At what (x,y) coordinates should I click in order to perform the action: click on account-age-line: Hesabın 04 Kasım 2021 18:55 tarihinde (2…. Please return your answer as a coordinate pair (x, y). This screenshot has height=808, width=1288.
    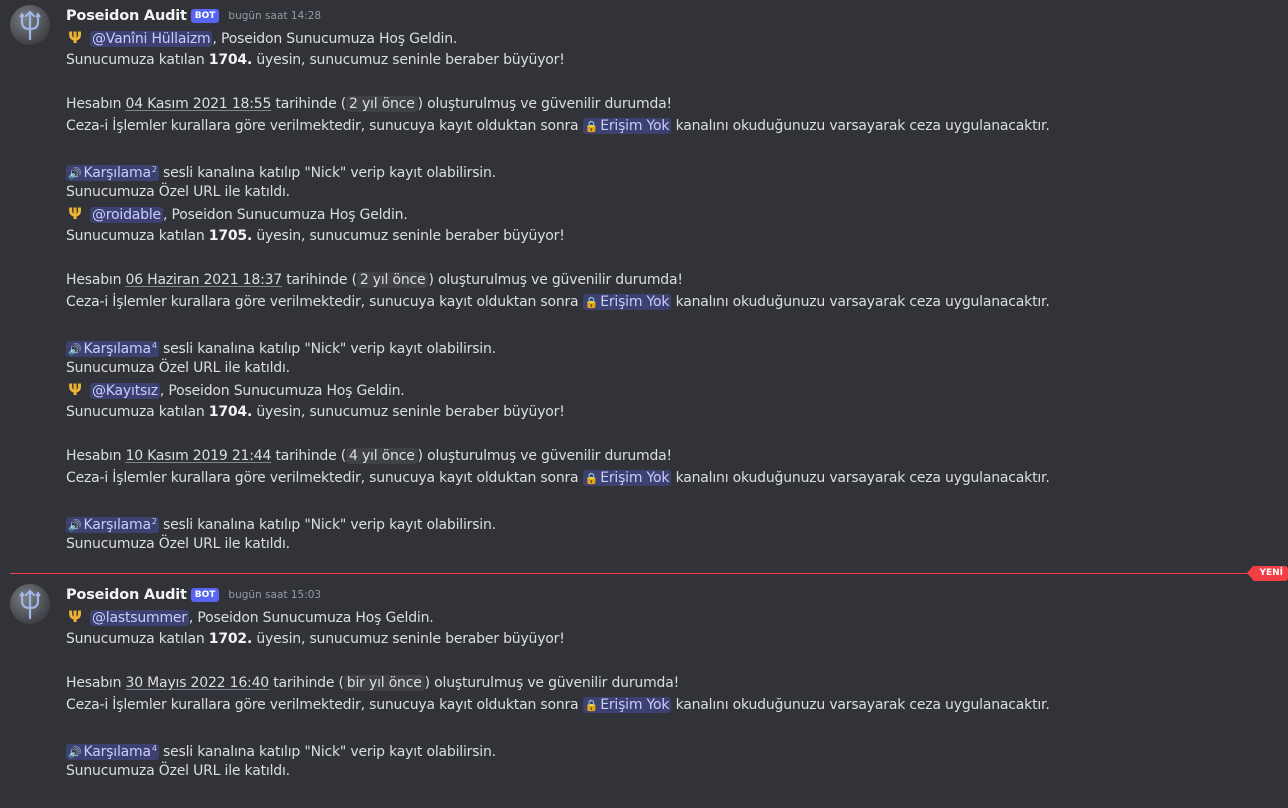
    Looking at the image, I should click on (677, 104).